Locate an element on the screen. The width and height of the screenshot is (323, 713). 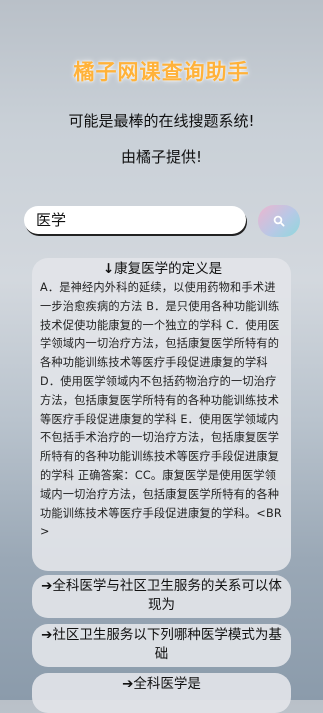
result-title: ➔社区卫生服务以下列哪种医学模式为基础 is located at coordinates (161, 645).